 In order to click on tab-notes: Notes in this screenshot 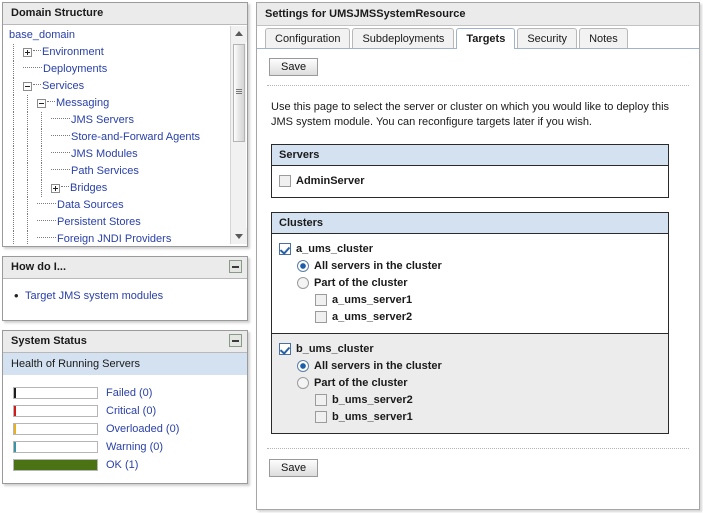, I will do `click(603, 38)`.